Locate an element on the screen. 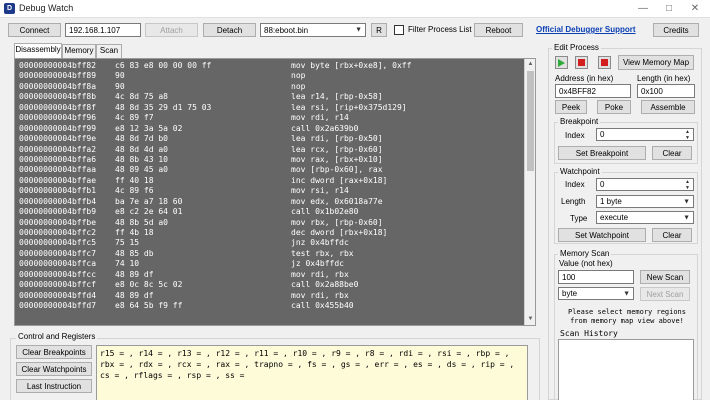 This screenshot has width=710, height=400. breakpoint-index-value: 0 is located at coordinates (602, 134).